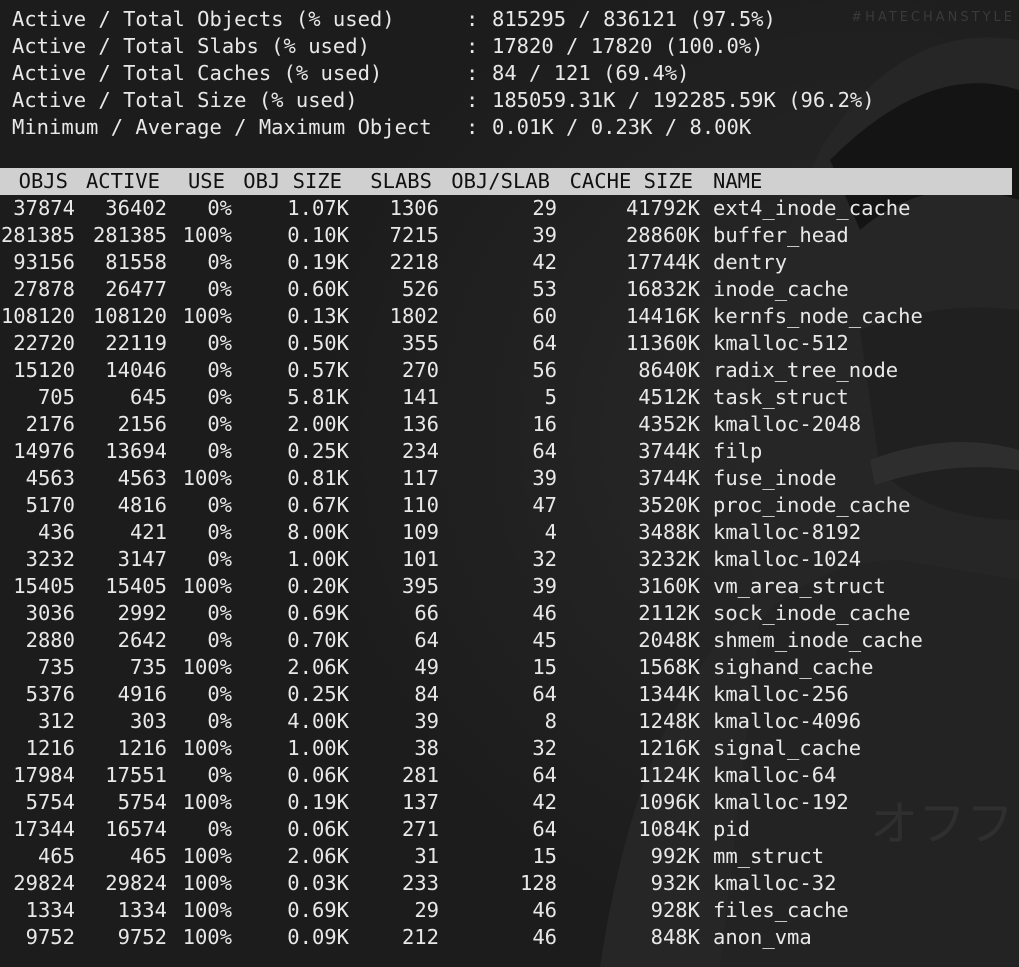 Image resolution: width=1019 pixels, height=967 pixels. I want to click on cell-active: 4916, so click(142, 694).